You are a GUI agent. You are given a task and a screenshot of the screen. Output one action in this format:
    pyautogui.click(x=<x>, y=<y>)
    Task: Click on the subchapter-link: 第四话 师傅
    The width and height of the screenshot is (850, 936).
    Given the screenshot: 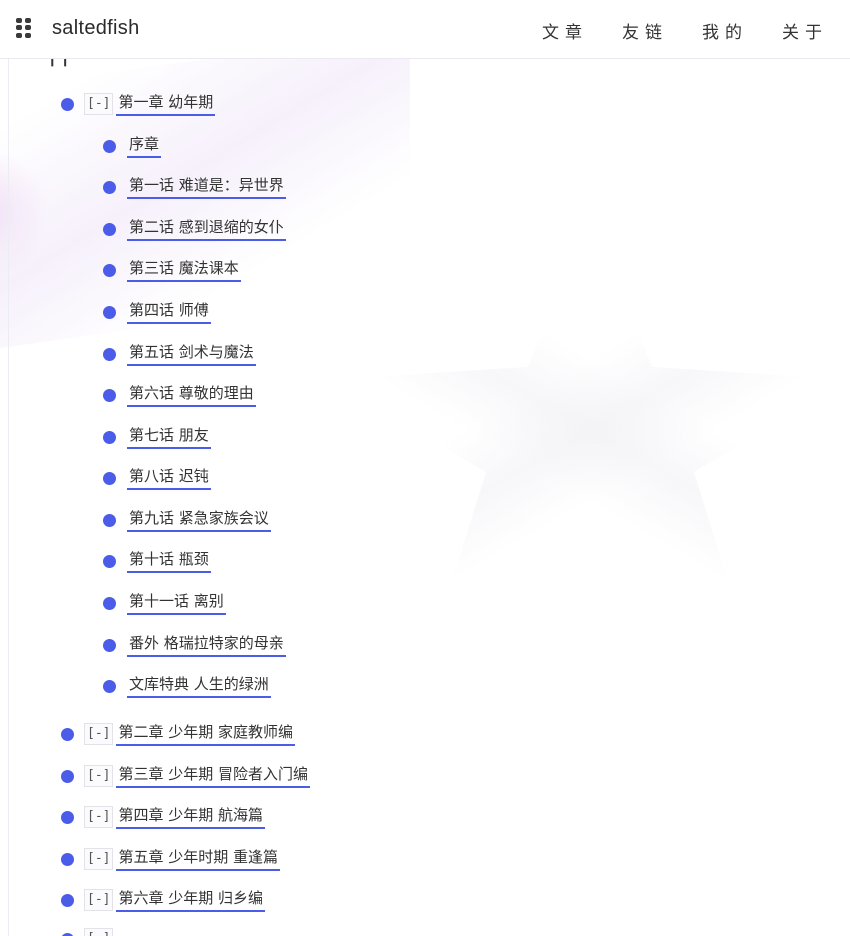 What is the action you would take?
    pyautogui.click(x=169, y=312)
    